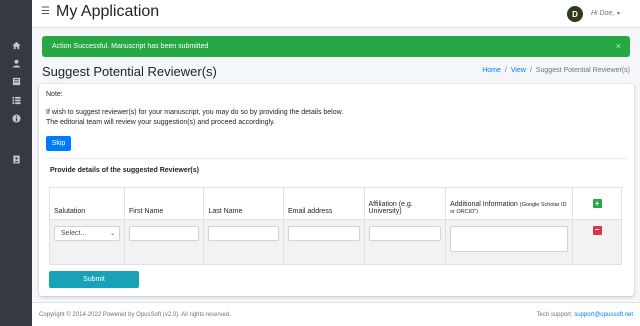 Image resolution: width=640 pixels, height=326 pixels. What do you see at coordinates (618, 46) in the screenshot?
I see `close-icon: ×` at bounding box center [618, 46].